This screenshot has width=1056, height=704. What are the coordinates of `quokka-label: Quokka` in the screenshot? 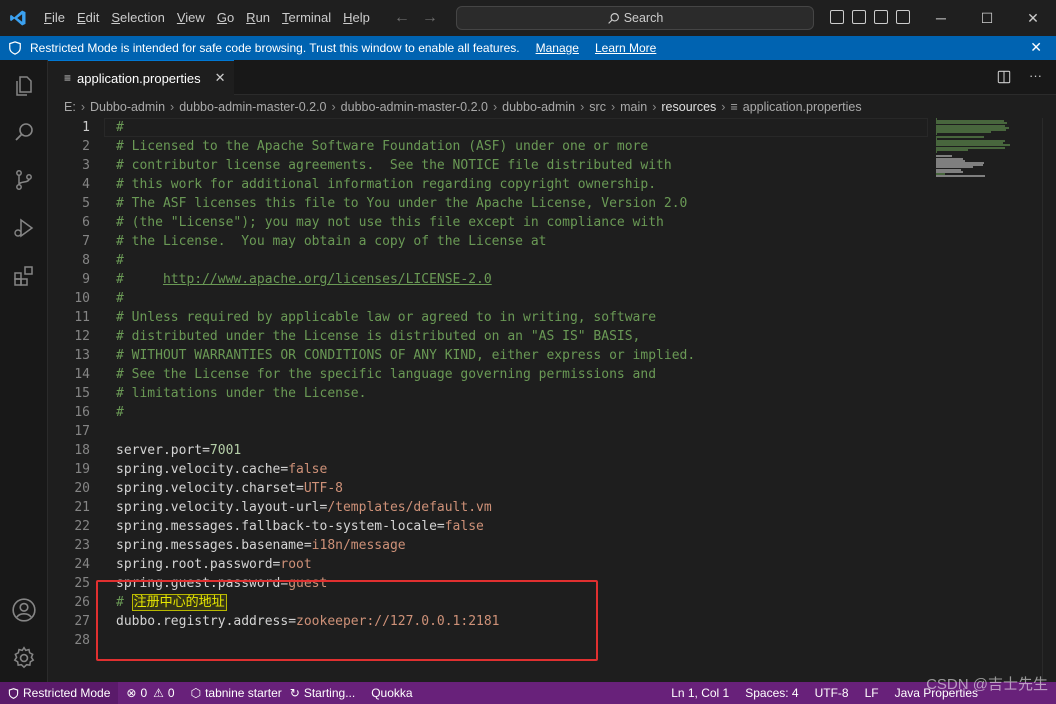 It's located at (392, 693).